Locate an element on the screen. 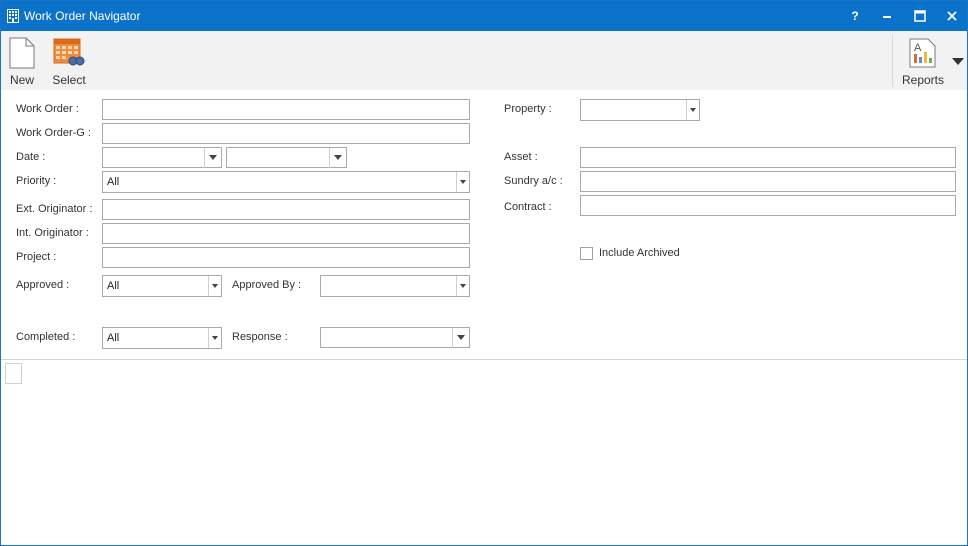 Image resolution: width=968 pixels, height=546 pixels. approved-by-select is located at coordinates (395, 286).